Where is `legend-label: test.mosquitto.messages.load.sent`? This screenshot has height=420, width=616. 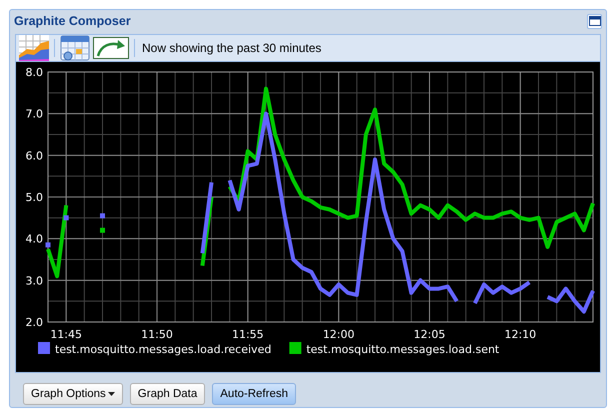 legend-label: test.mosquitto.messages.load.sent is located at coordinates (403, 349).